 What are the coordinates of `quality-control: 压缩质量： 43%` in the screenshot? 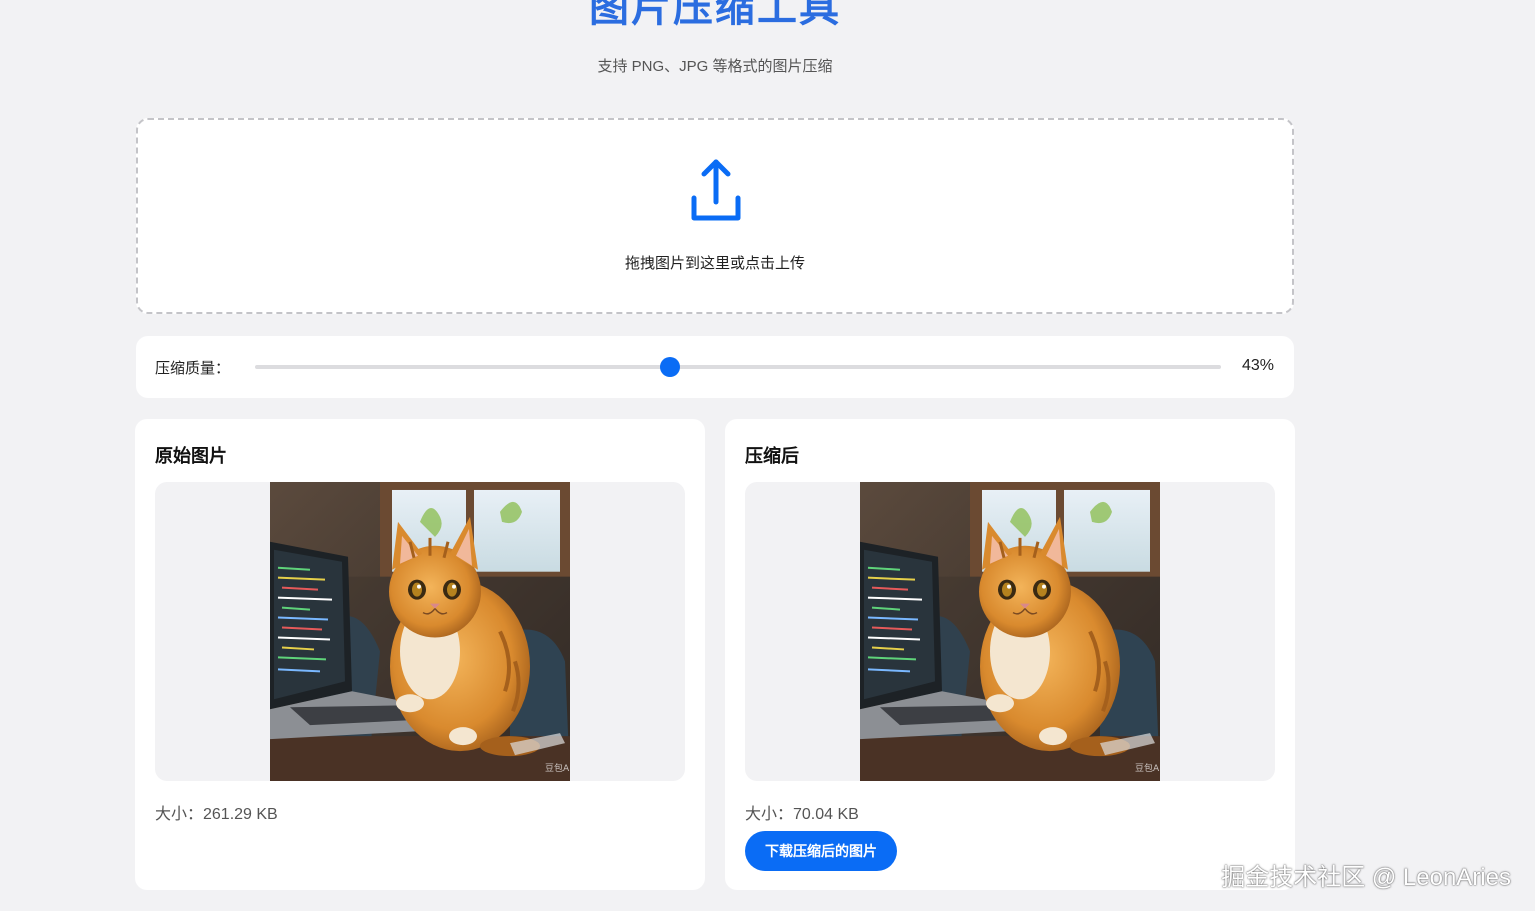 It's located at (715, 367).